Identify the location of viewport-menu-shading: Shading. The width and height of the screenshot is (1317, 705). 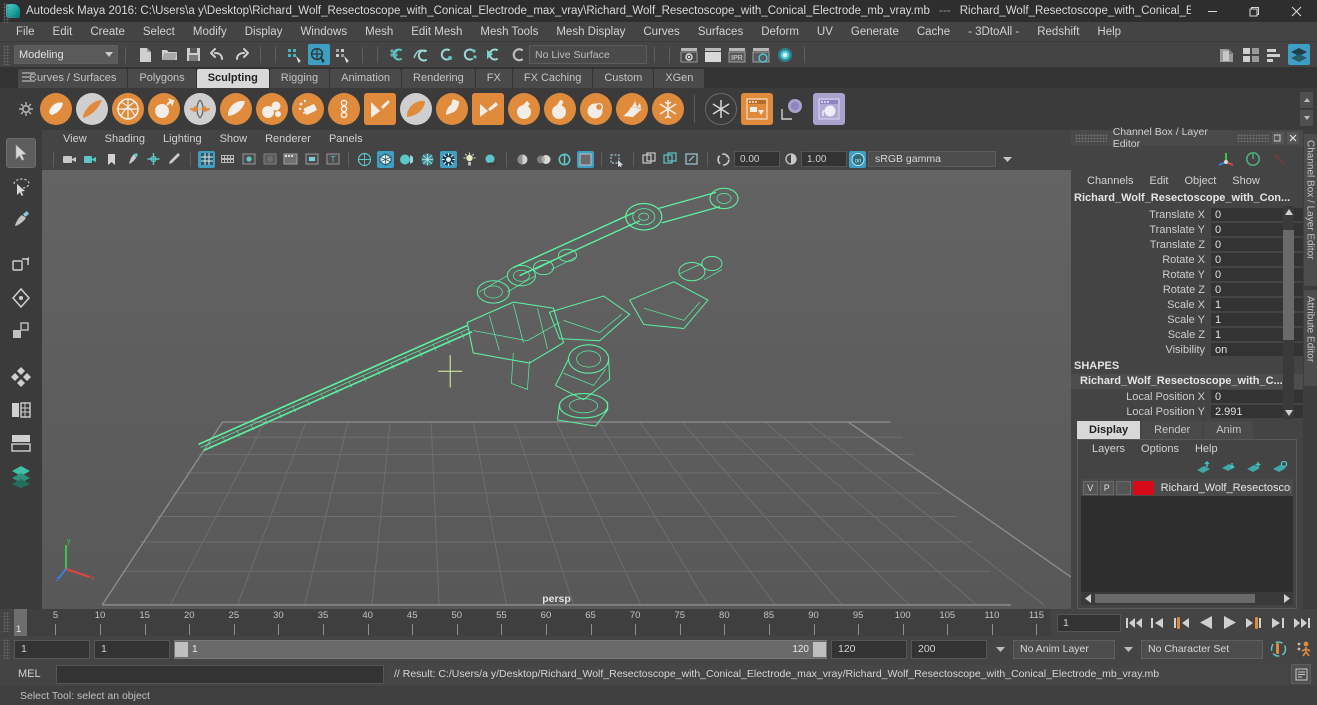
(125, 139).